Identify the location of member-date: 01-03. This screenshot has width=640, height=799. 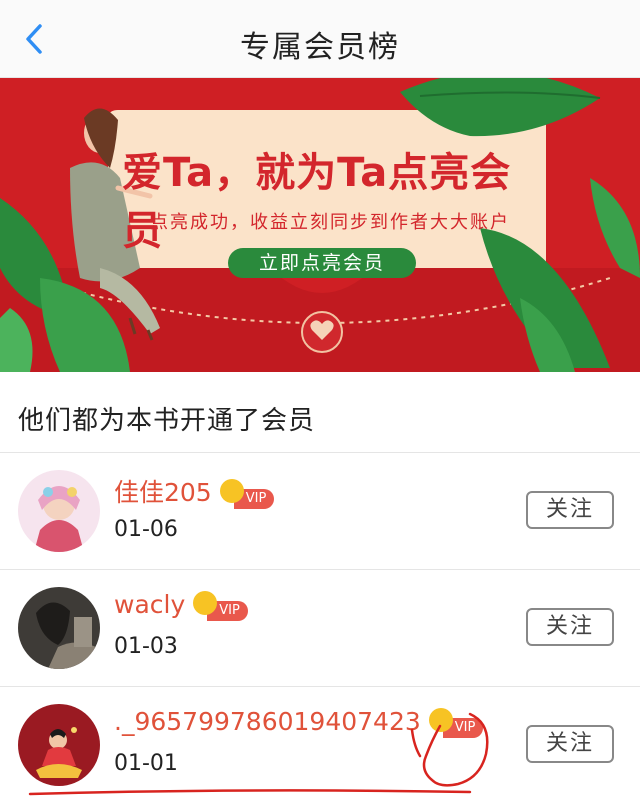
(146, 646).